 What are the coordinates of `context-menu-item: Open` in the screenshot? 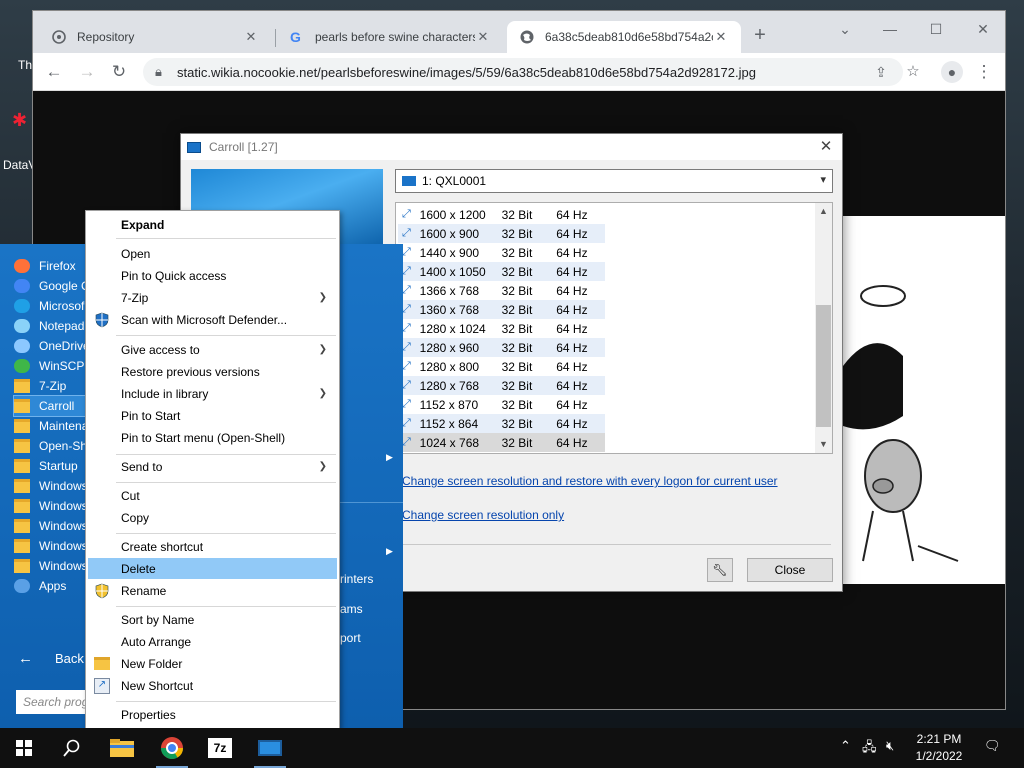 It's located at (212, 253).